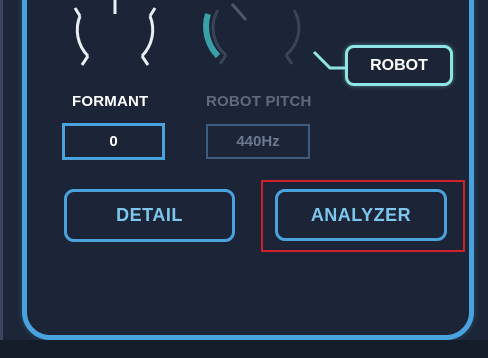 The width and height of the screenshot is (488, 358). I want to click on robot-mode-button: ROBOT, so click(399, 65).